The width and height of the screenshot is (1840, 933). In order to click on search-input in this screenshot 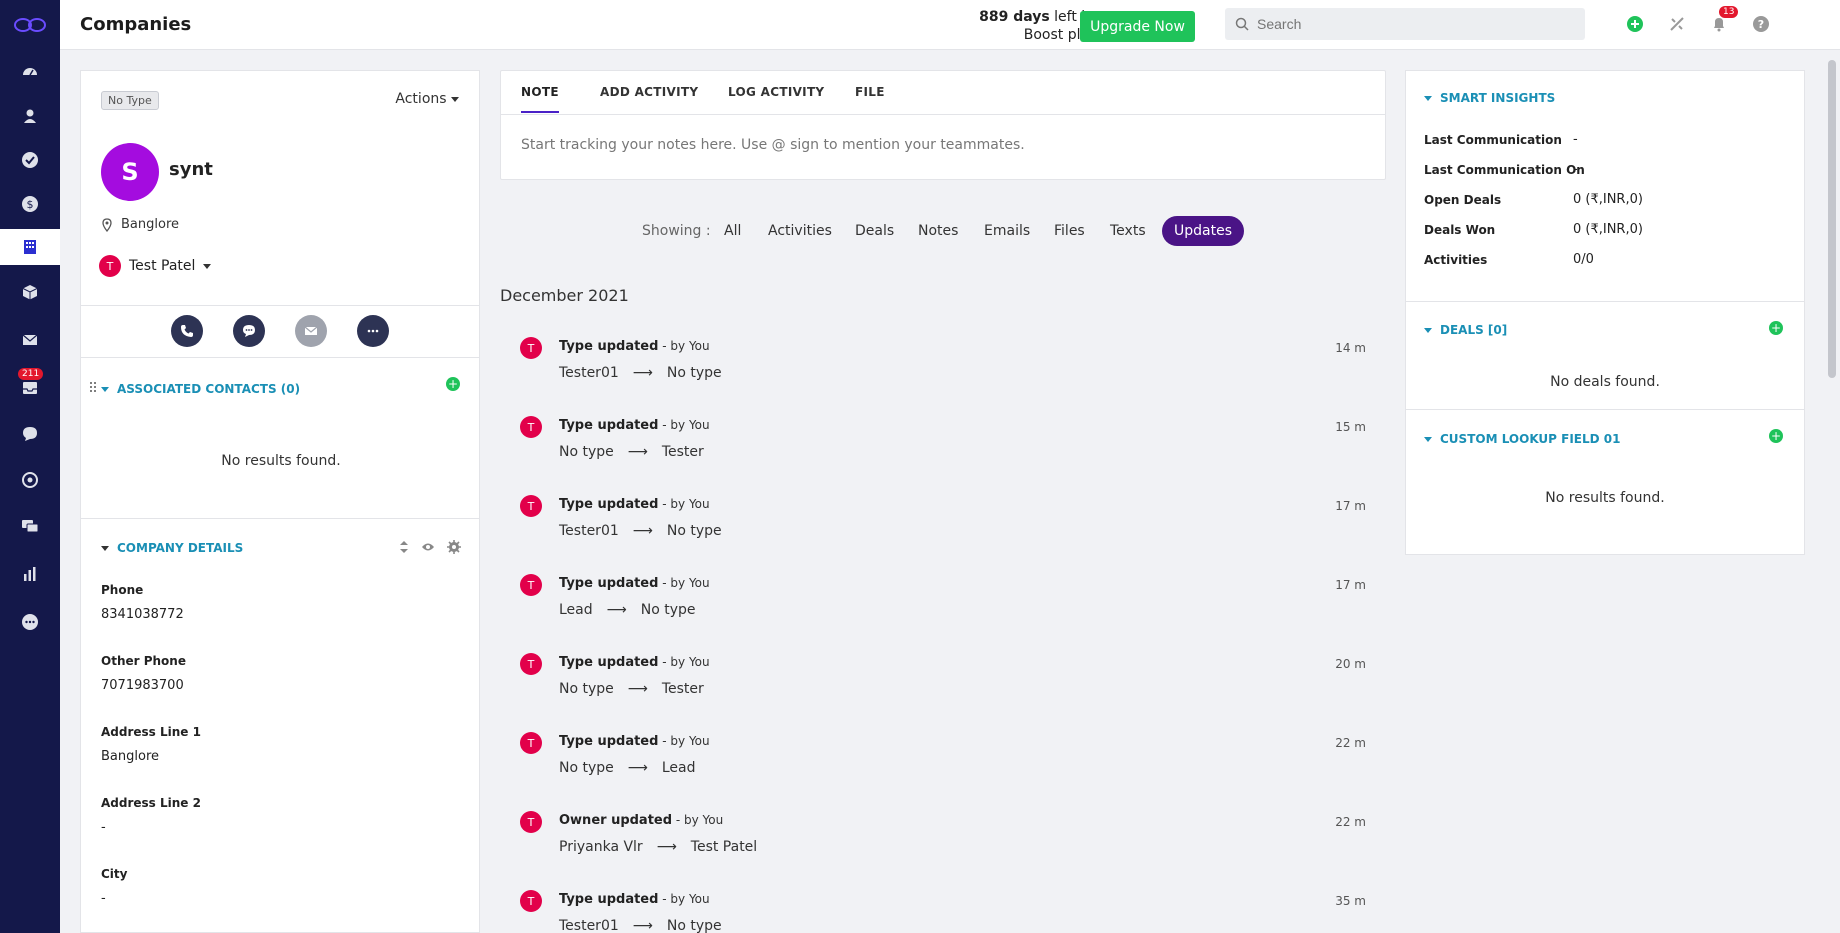, I will do `click(1407, 24)`.